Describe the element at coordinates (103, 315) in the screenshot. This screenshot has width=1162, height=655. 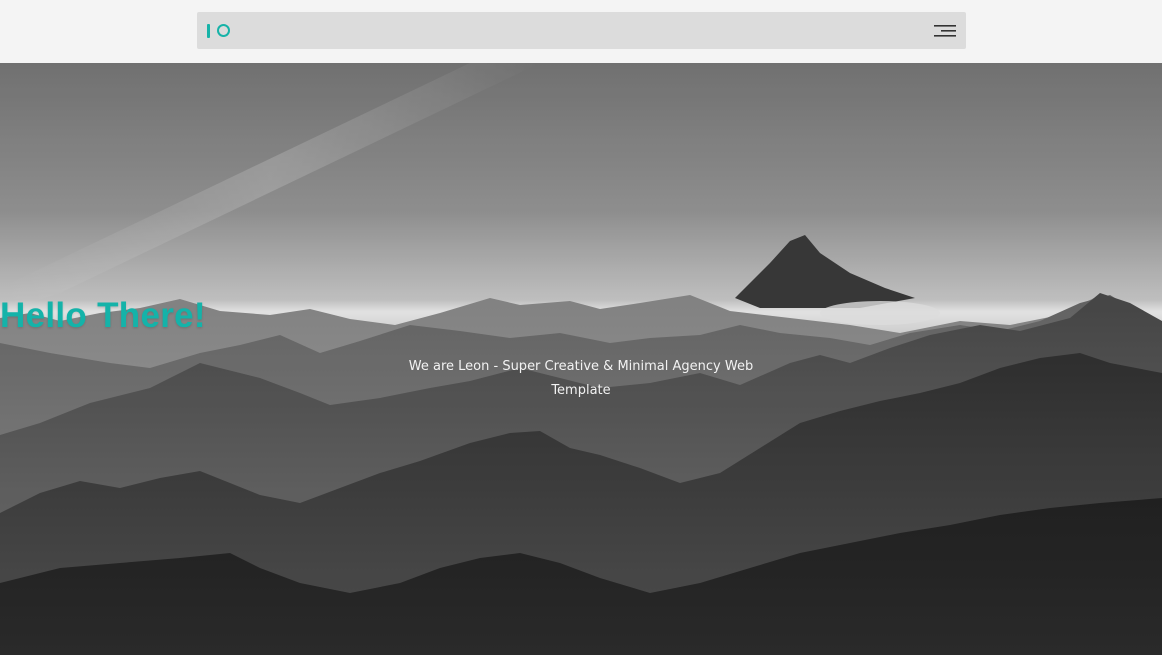
I see `hero-title: Hello There!` at that location.